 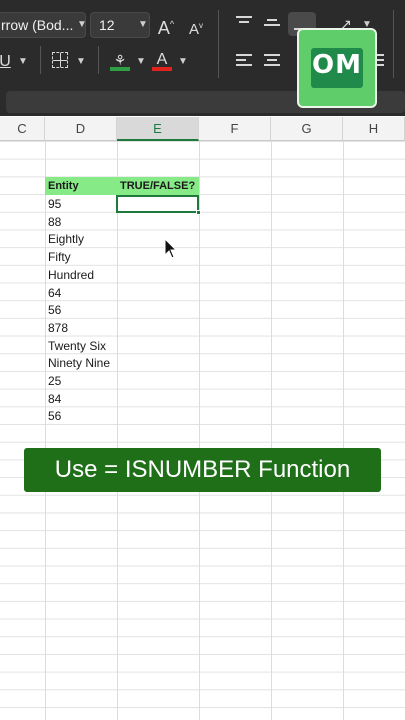 What do you see at coordinates (81, 222) in the screenshot?
I see `cell-entity: 88` at bounding box center [81, 222].